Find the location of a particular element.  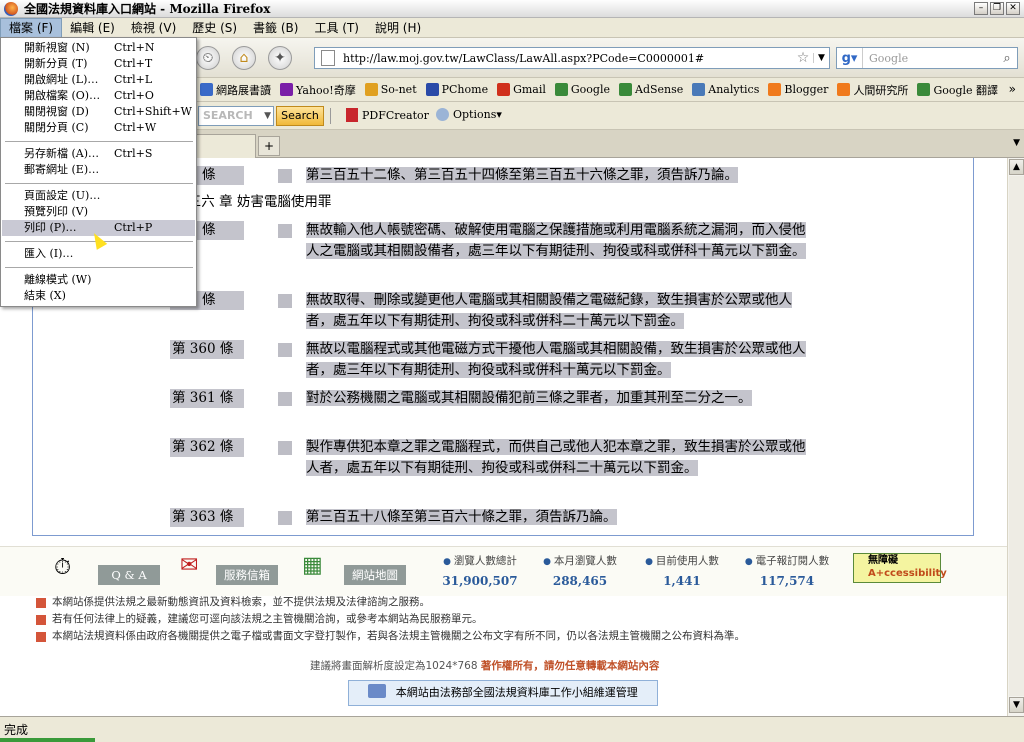

addon-icon: ✦ is located at coordinates (280, 58).